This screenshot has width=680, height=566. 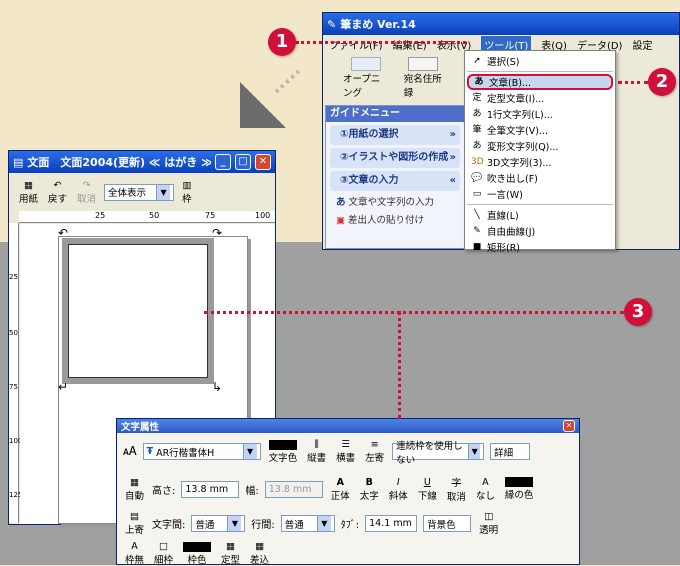 I want to click on opening-button: オープニング, so click(x=366, y=78).